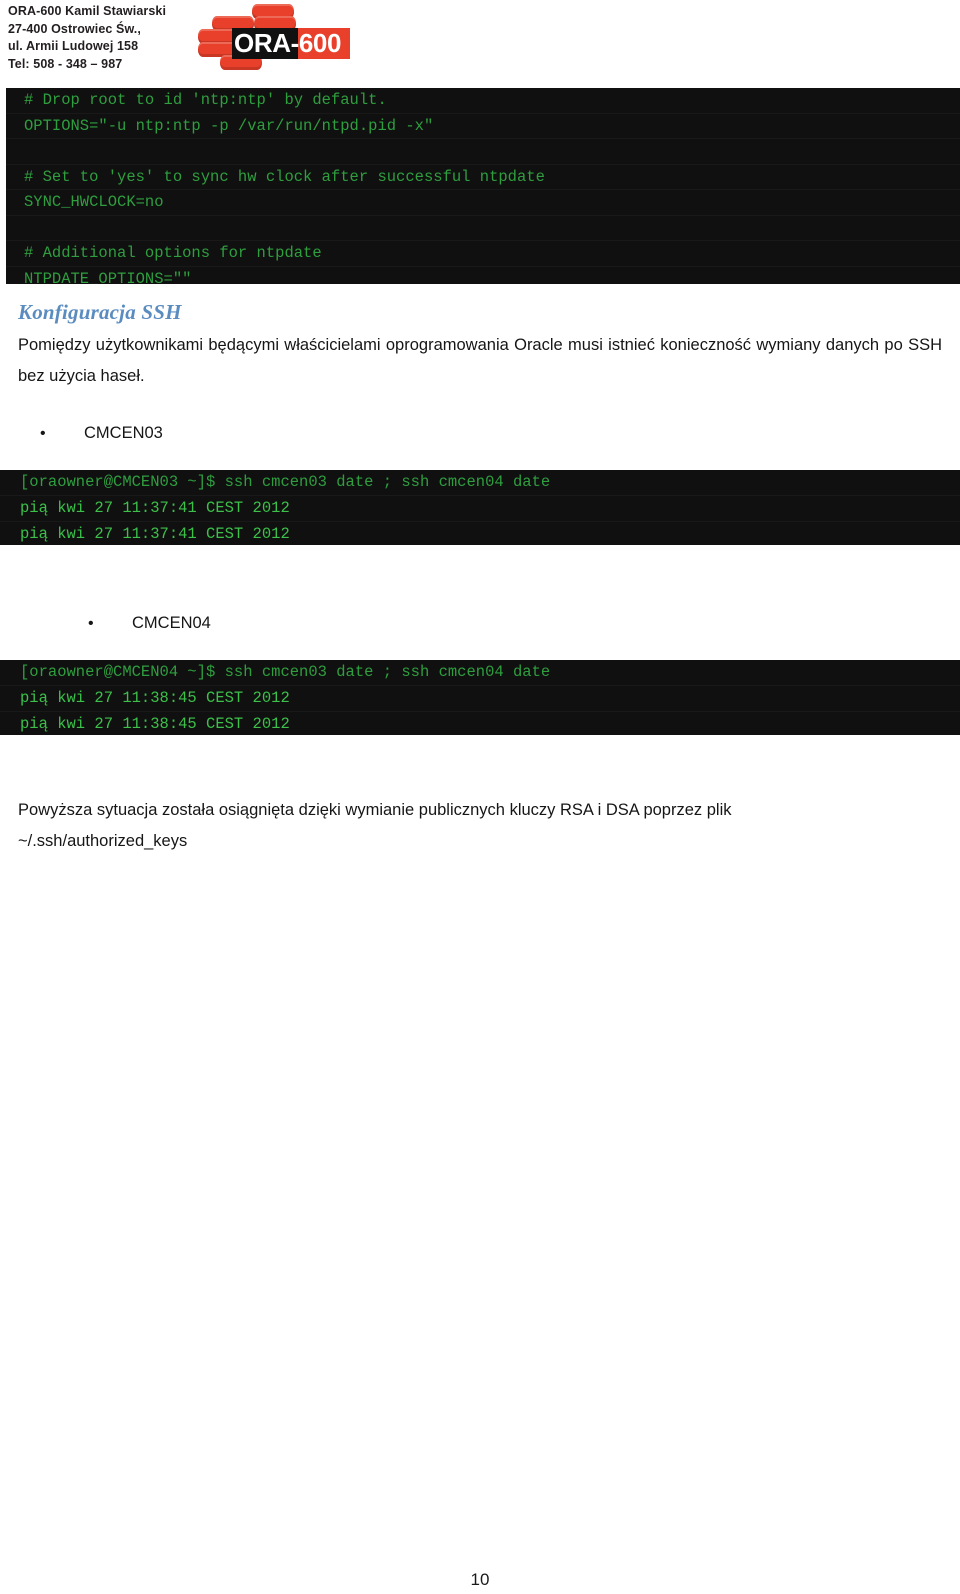 The image size is (960, 1594). Describe the element at coordinates (123, 433) in the screenshot. I see `list-item-label: CMCEN03` at that location.